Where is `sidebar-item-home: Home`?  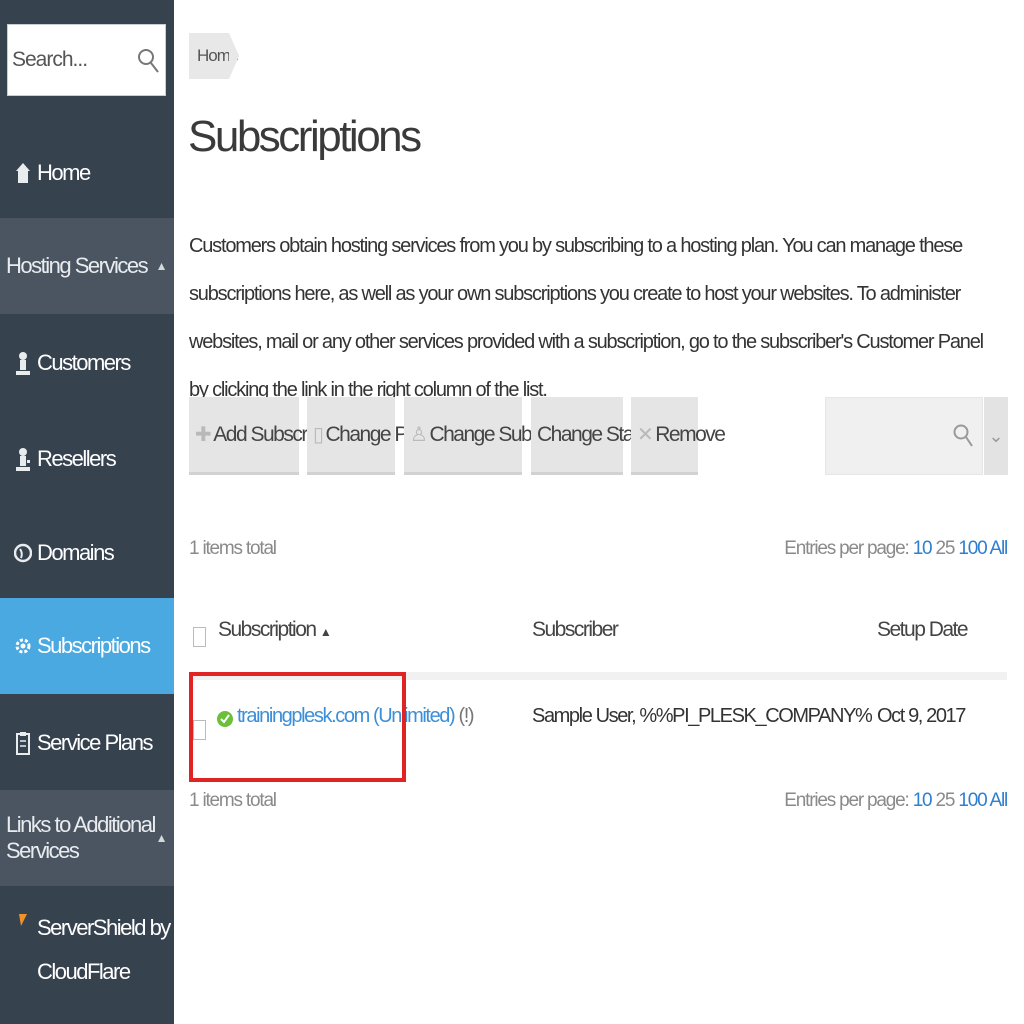
sidebar-item-home: Home is located at coordinates (87, 173).